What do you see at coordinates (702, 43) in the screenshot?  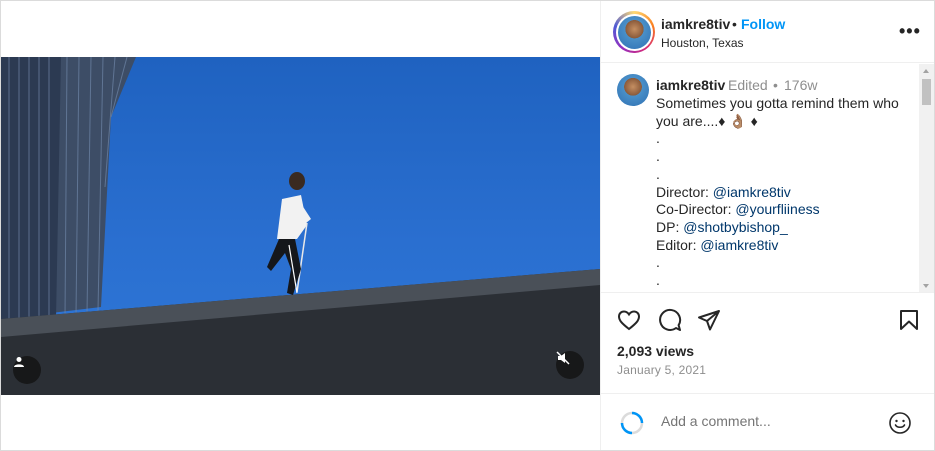 I see `location-link: Houston, Texas` at bounding box center [702, 43].